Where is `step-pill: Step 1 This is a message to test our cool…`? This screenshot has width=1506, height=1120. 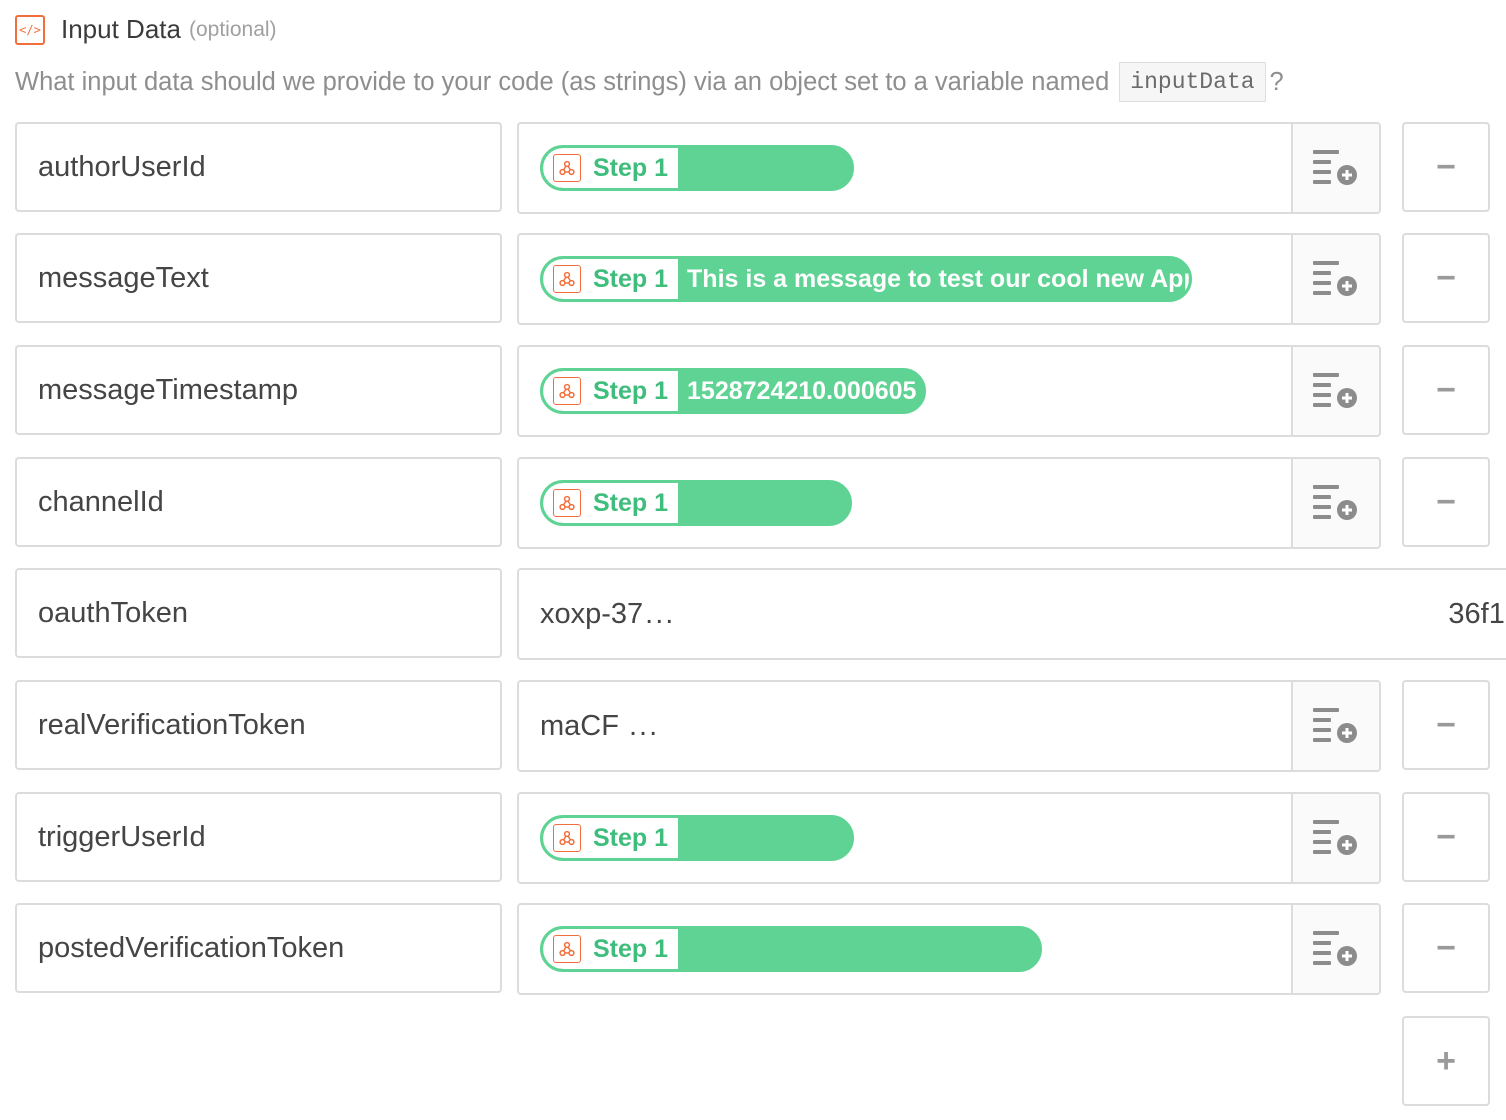
step-pill: Step 1 This is a message to test our cool… is located at coordinates (866, 279).